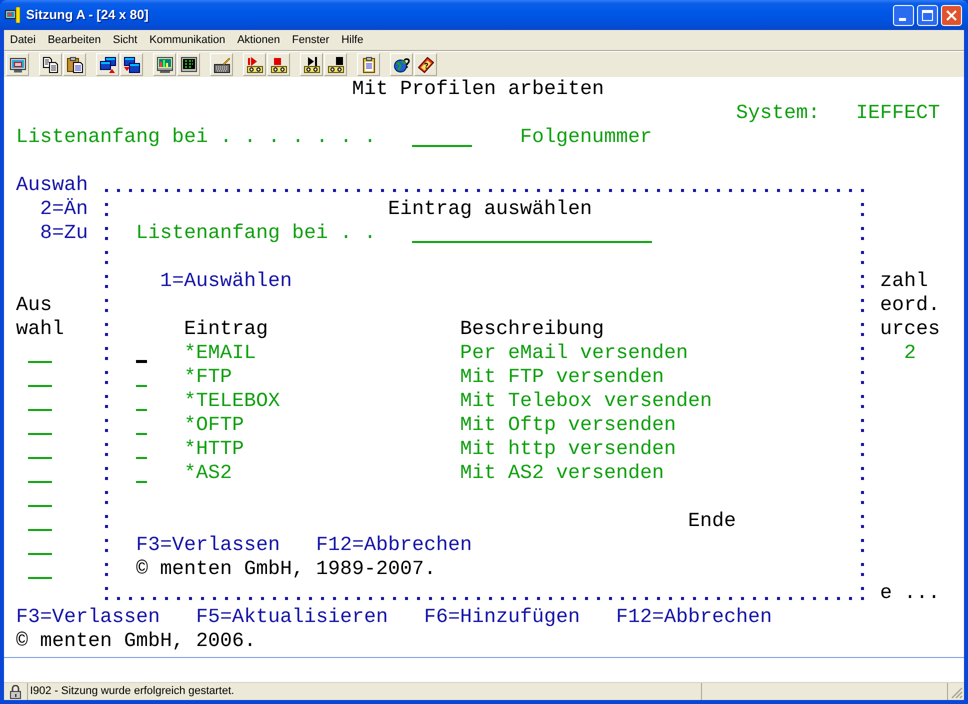  I want to click on column-heading: eord., so click(910, 305).